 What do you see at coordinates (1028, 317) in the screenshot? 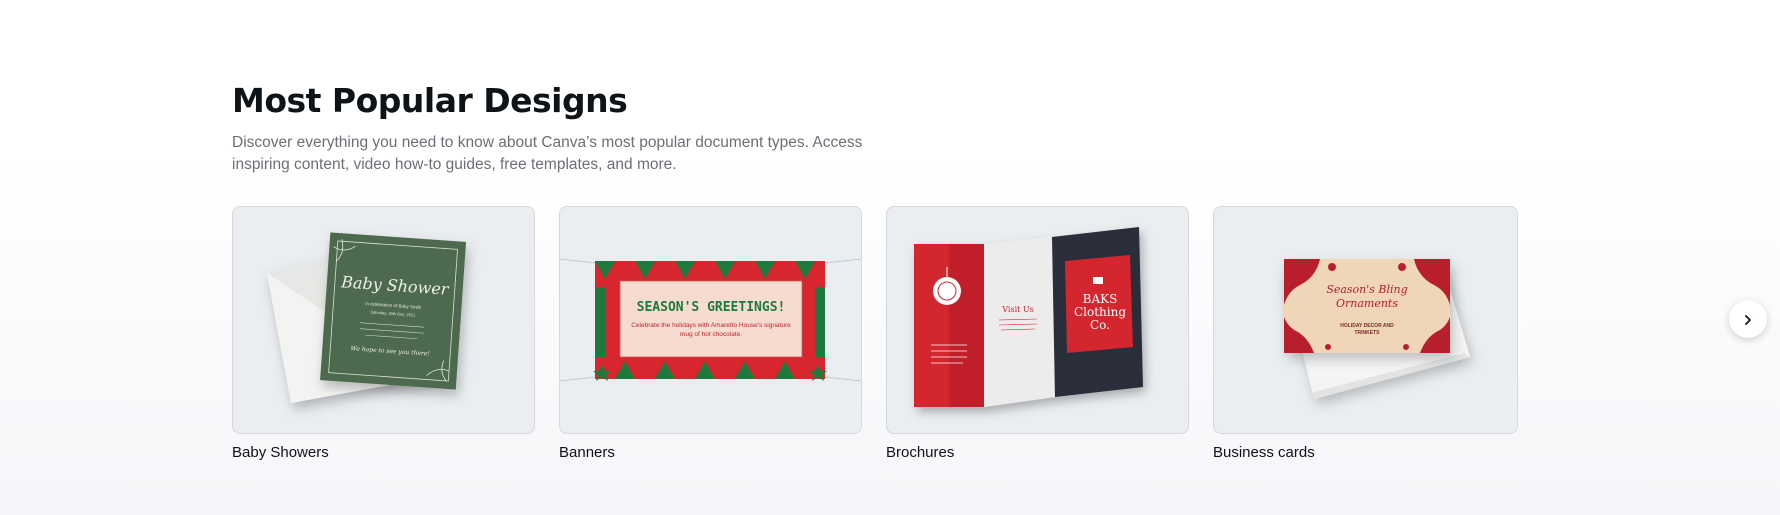
I see `trifold-brochure-image: Visit Us BAKS Clothing Co.` at bounding box center [1028, 317].